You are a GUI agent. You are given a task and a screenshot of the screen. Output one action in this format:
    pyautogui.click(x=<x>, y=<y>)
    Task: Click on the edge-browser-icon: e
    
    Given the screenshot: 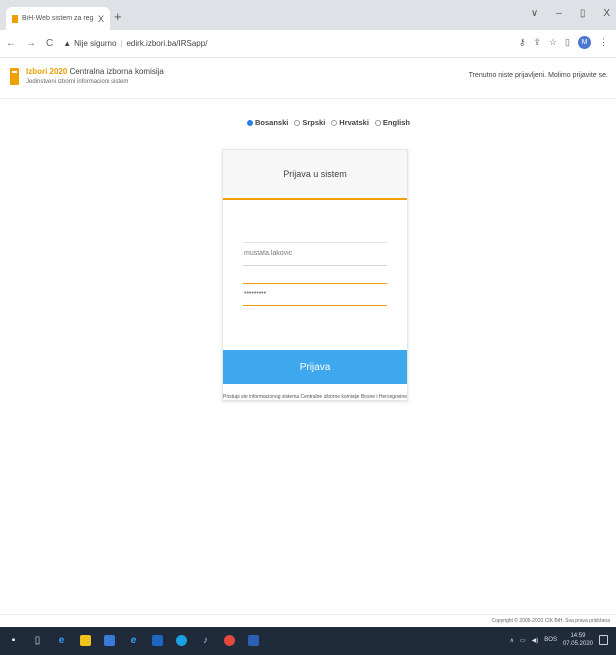 What is the action you would take?
    pyautogui.click(x=61, y=640)
    